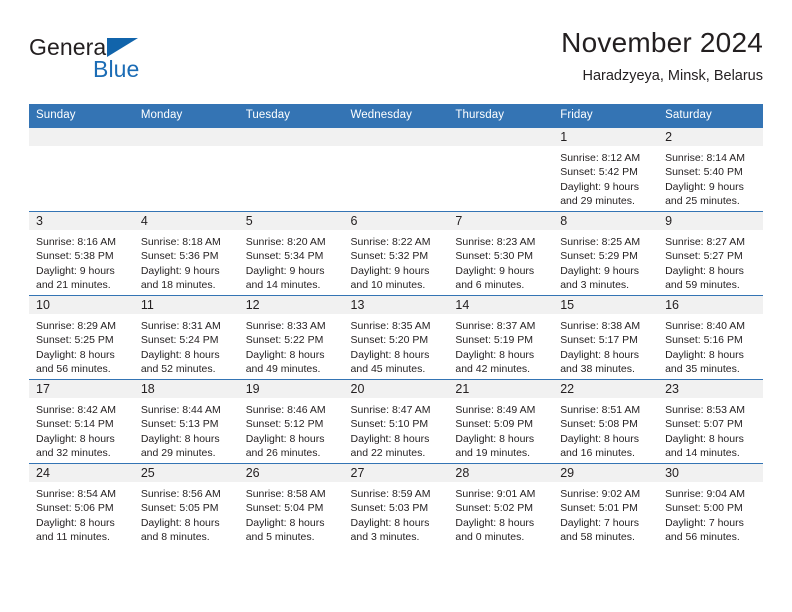  Describe the element at coordinates (599, 508) in the screenshot. I see `sunset-text: Sunset: 5:01 PM` at that location.